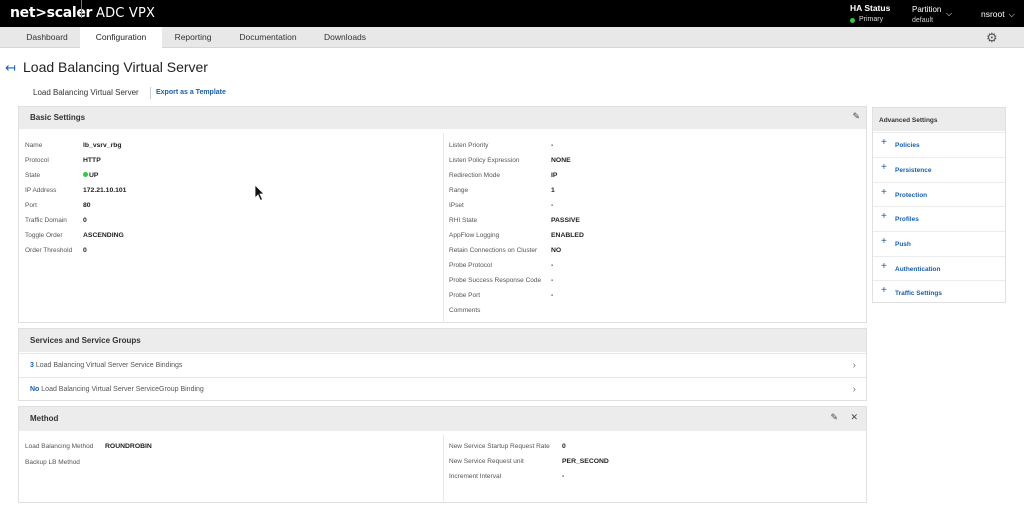 The width and height of the screenshot is (1024, 505). I want to click on field-value: ENABLED, so click(567, 235).